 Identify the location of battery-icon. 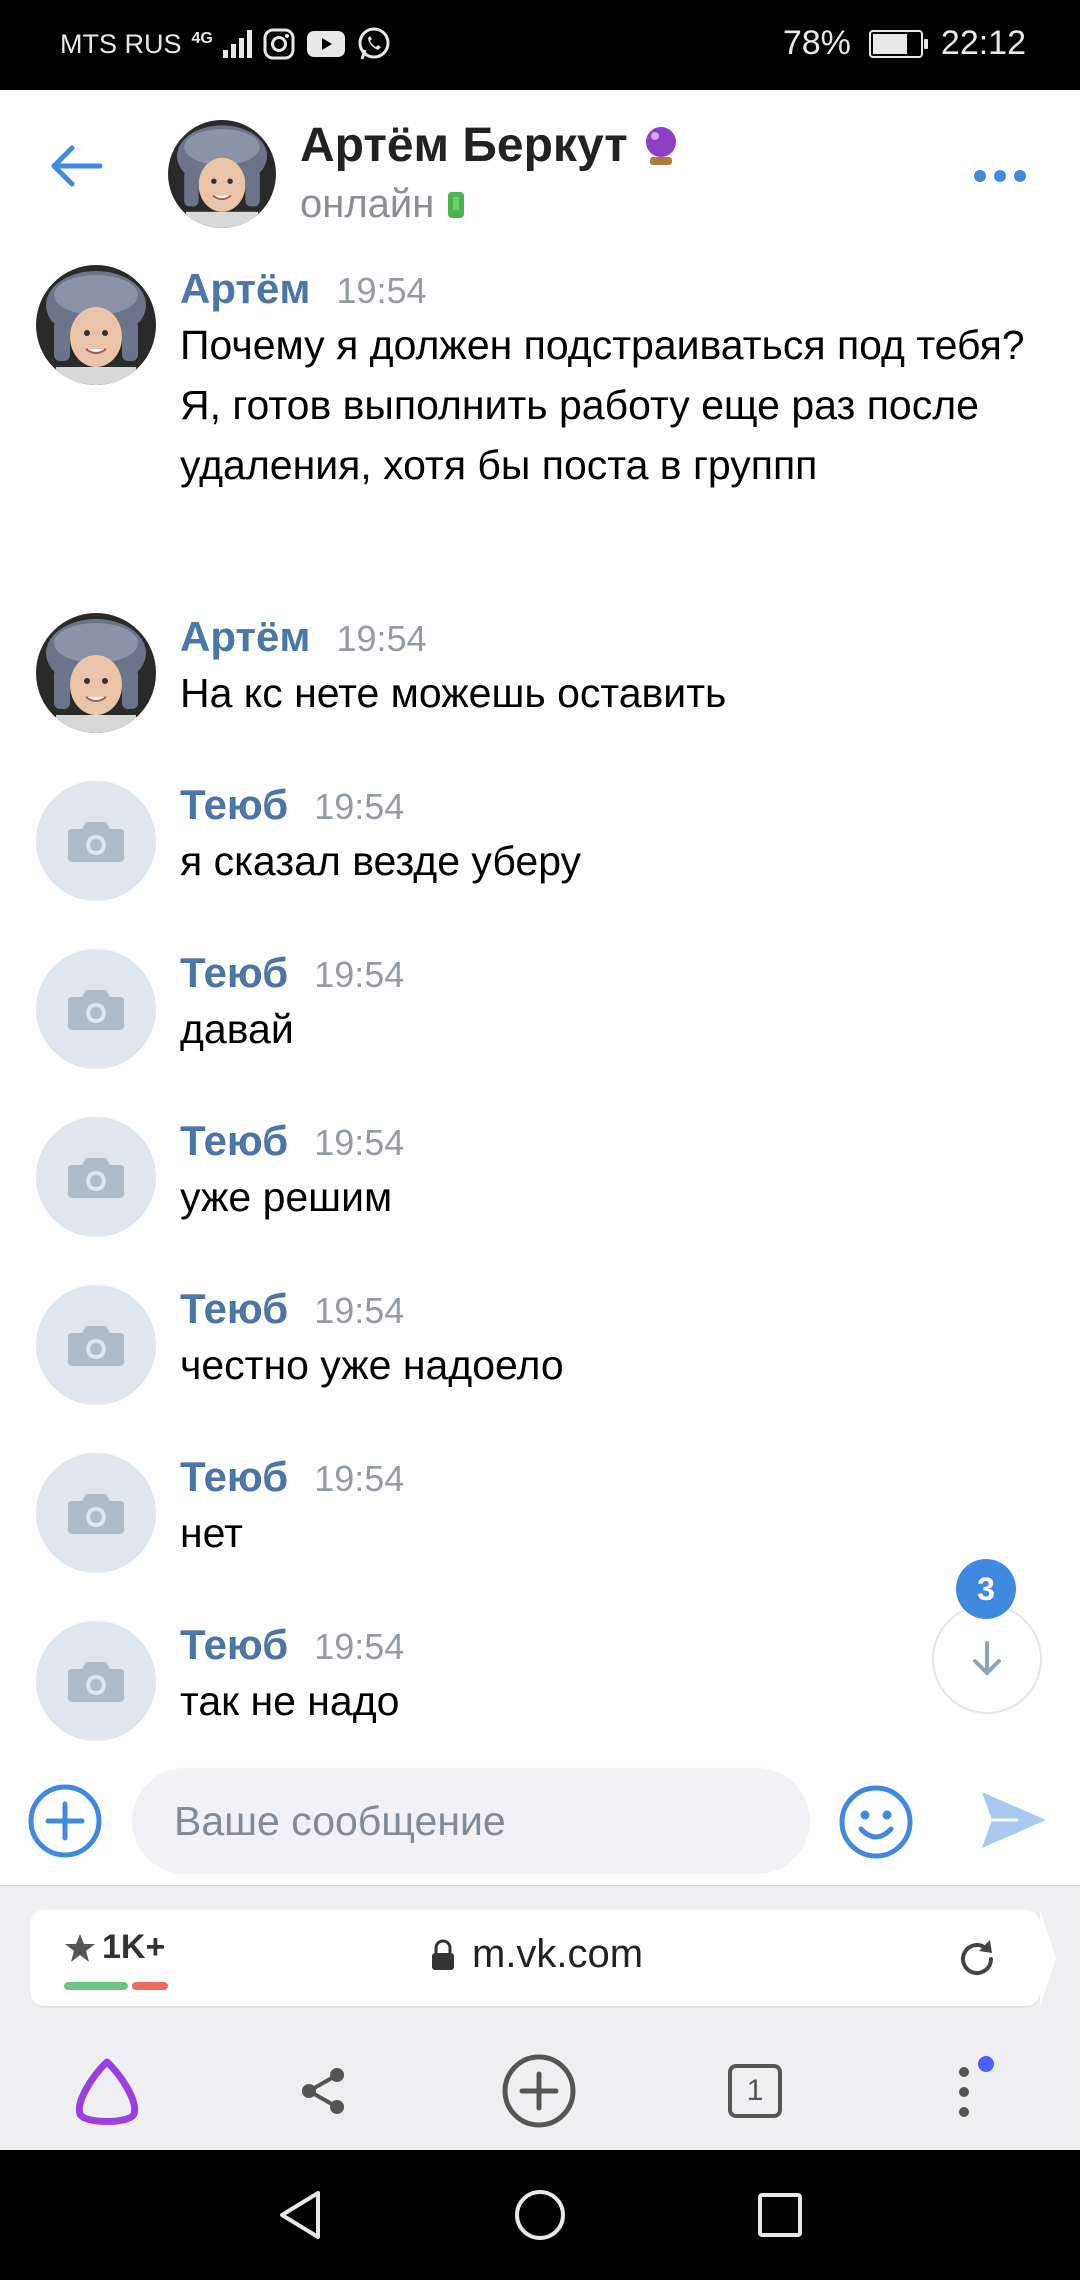
(898, 43).